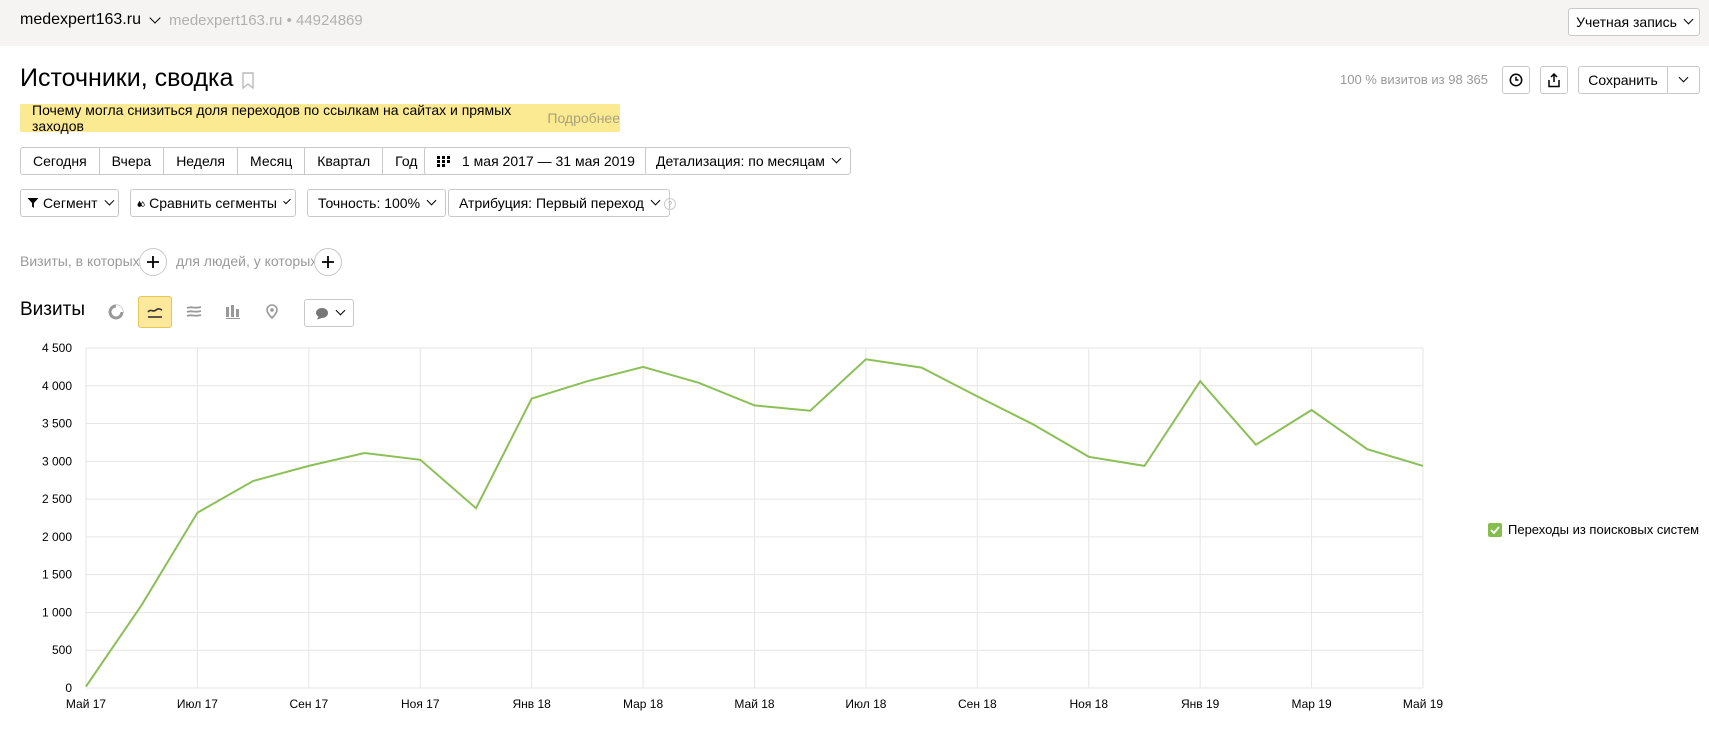 The width and height of the screenshot is (1709, 734). Describe the element at coordinates (443, 161) in the screenshot. I see `calendar-icon` at that location.